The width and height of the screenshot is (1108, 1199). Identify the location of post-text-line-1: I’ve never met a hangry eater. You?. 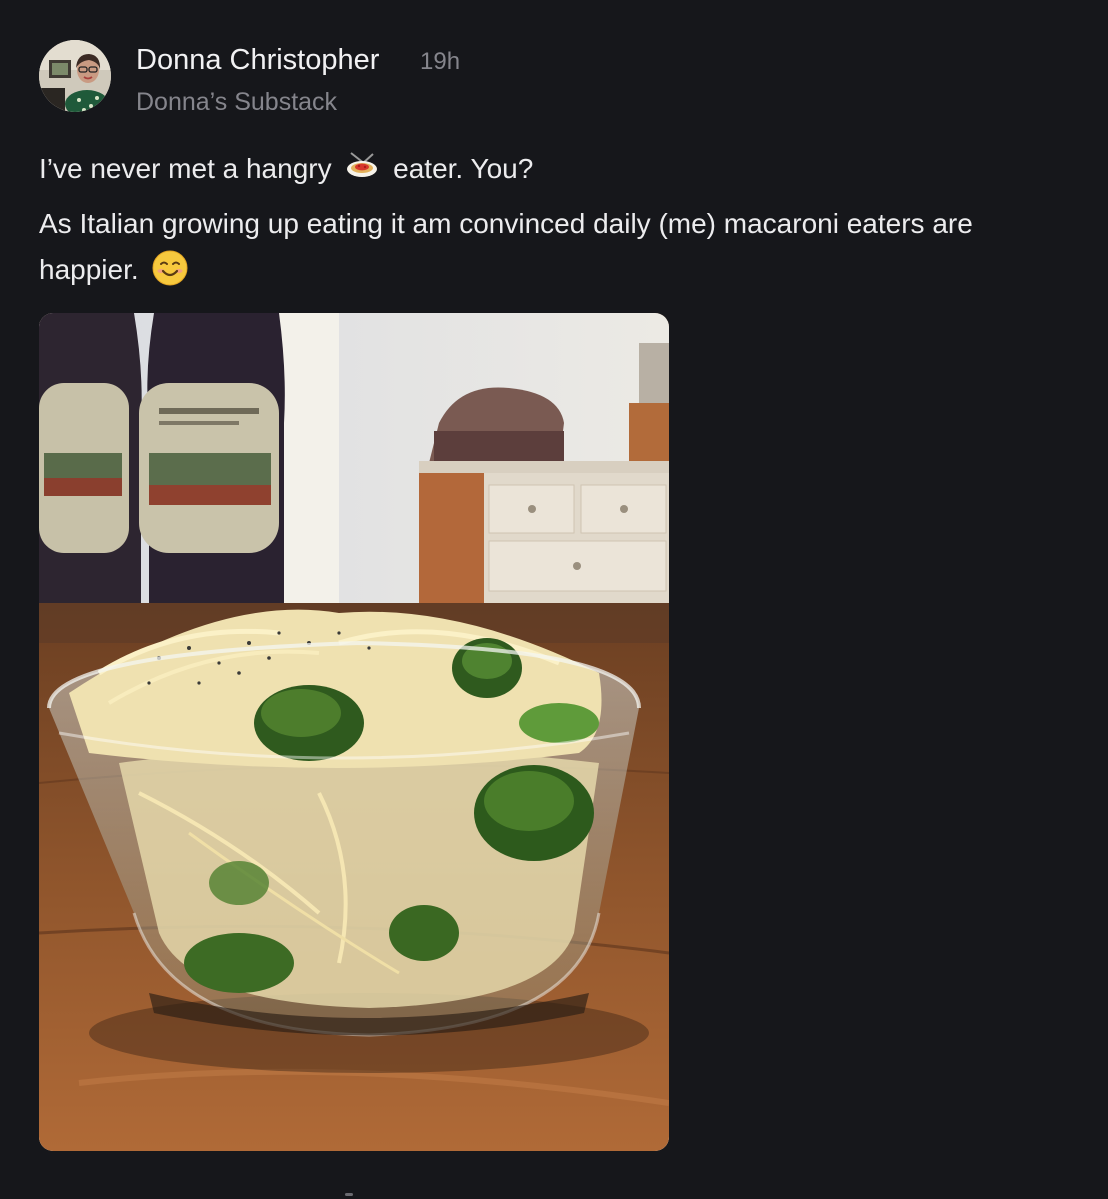
(286, 170).